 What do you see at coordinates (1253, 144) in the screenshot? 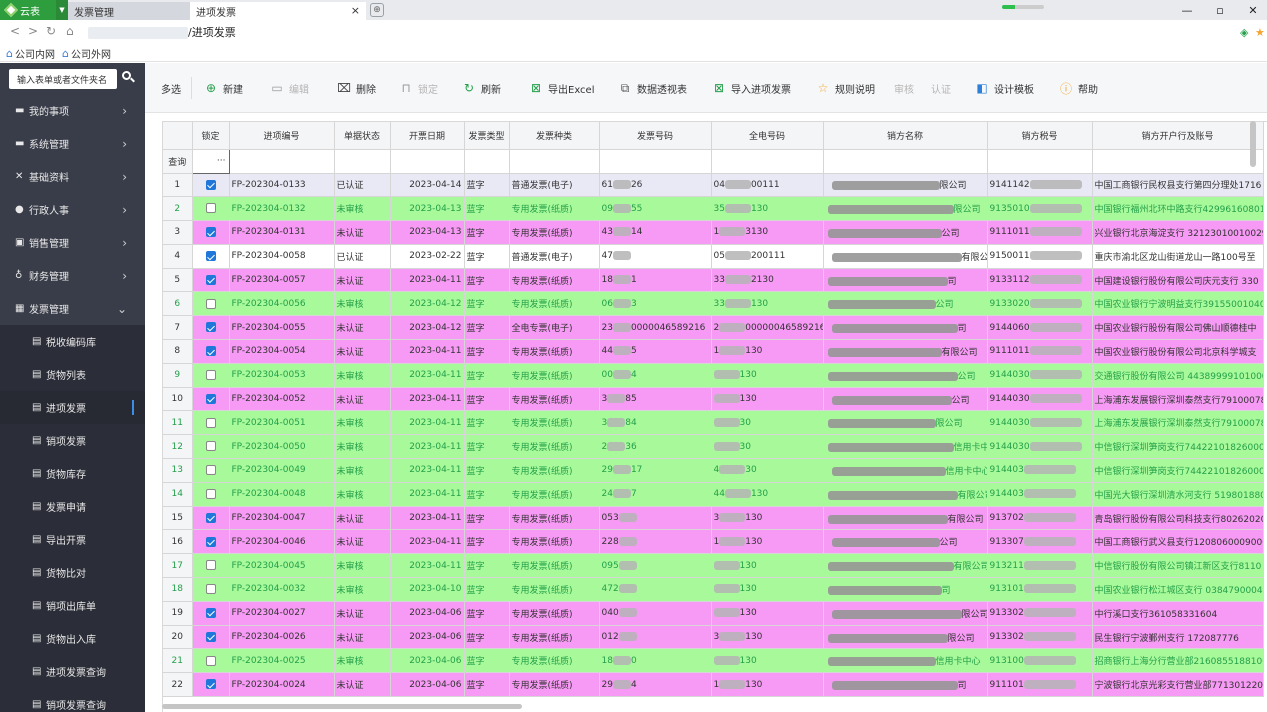
I see `vertical-scrollbar` at bounding box center [1253, 144].